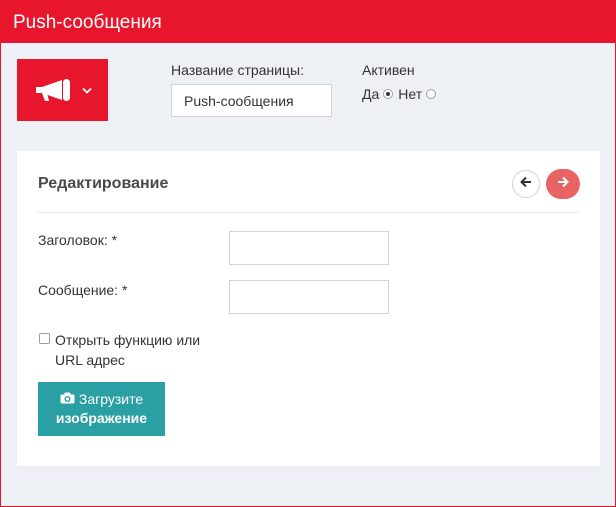 This screenshot has width=616, height=507. Describe the element at coordinates (251, 100) in the screenshot. I see `page-name-input` at that location.